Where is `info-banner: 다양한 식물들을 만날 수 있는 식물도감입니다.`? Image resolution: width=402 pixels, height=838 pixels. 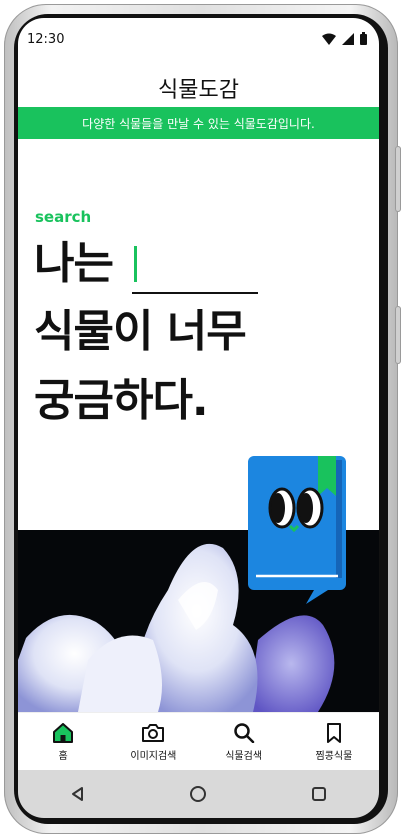 info-banner: 다양한 식물들을 만날 수 있는 식물도감입니다. is located at coordinates (198, 123).